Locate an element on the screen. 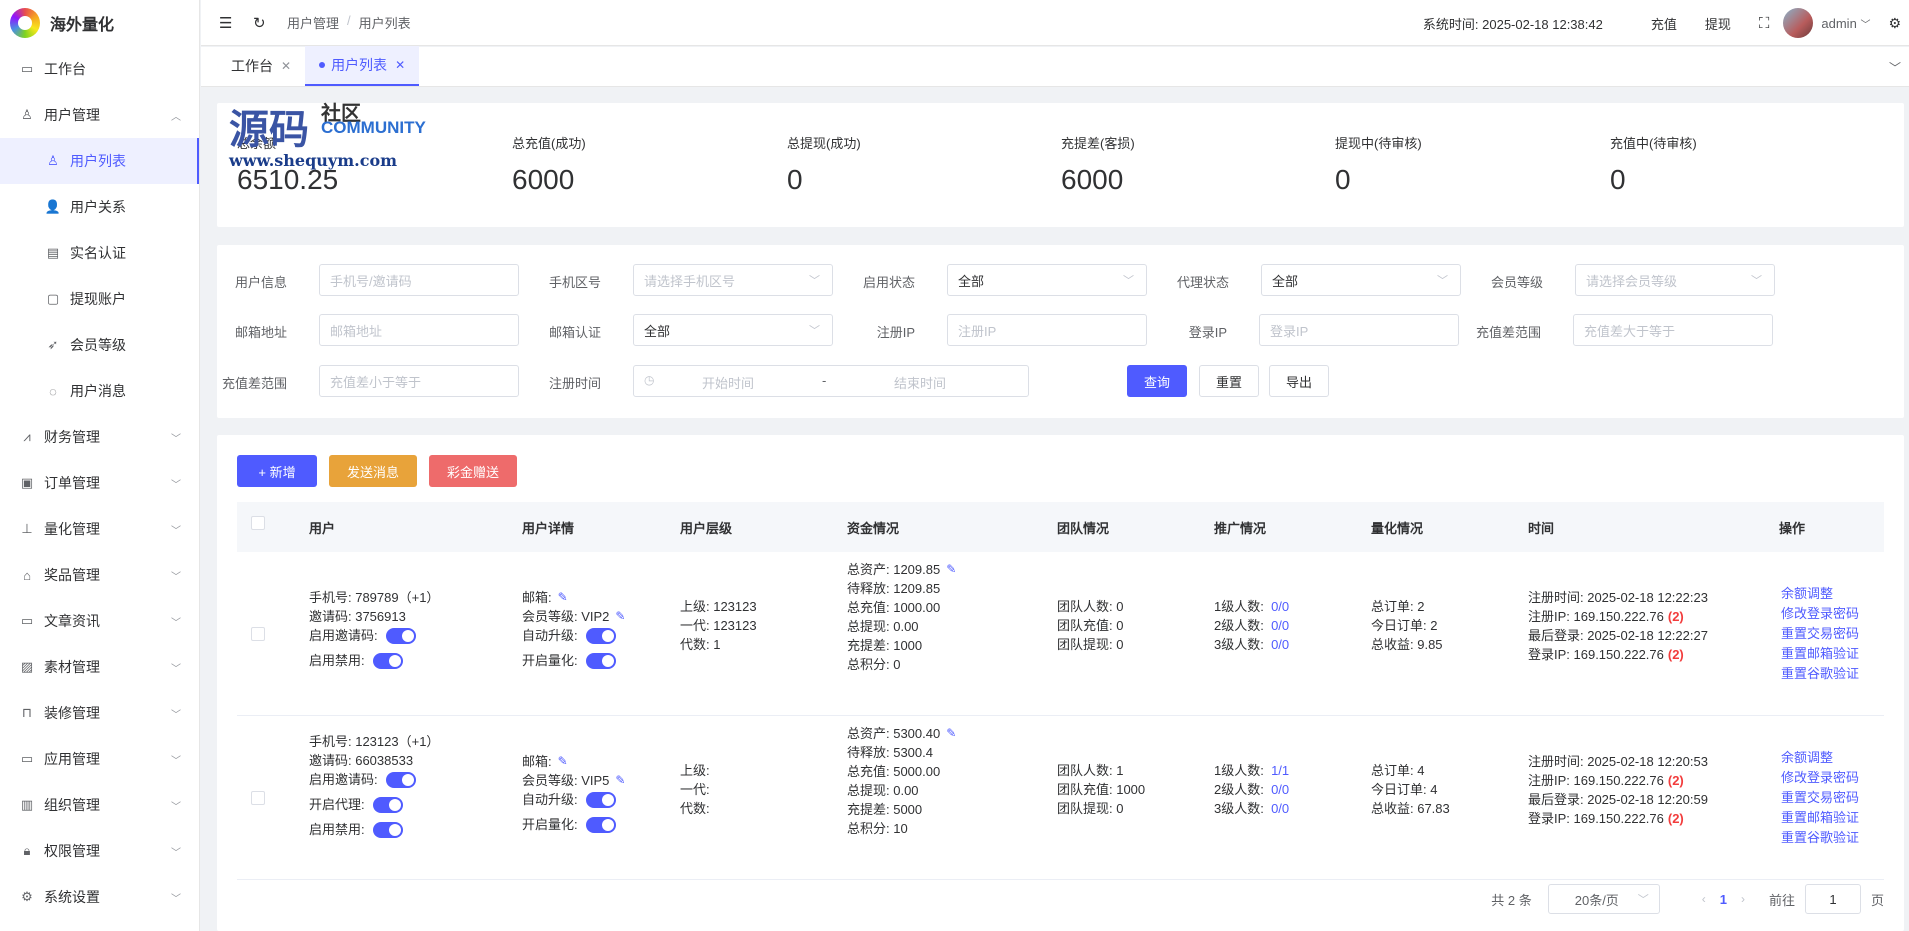  breadcrumb-item: 用户管理 is located at coordinates (313, 22).